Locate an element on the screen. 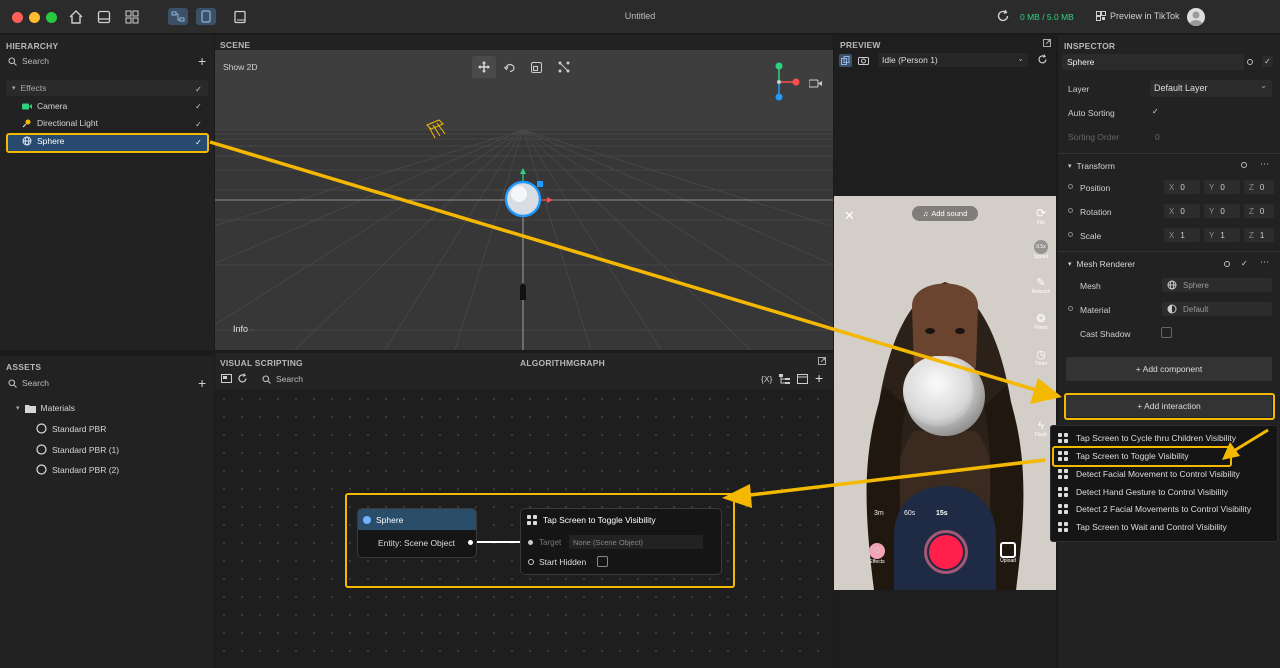 Image resolution: width=1280 pixels, height=668 pixels. add-component-button: + Add component is located at coordinates (1169, 369).